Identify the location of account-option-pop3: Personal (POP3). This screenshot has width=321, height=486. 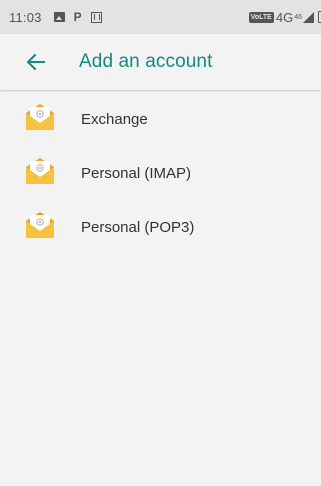
(160, 227).